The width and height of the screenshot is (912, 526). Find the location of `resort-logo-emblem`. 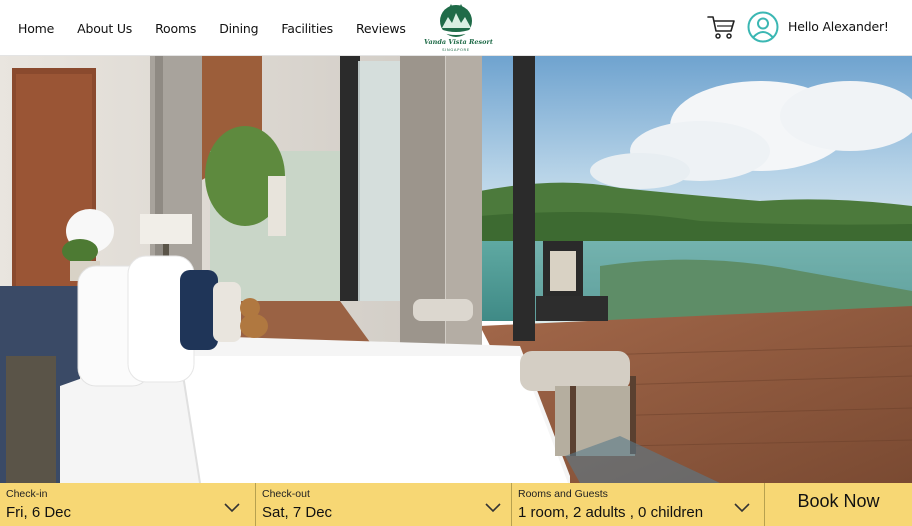

resort-logo-emblem is located at coordinates (456, 20).